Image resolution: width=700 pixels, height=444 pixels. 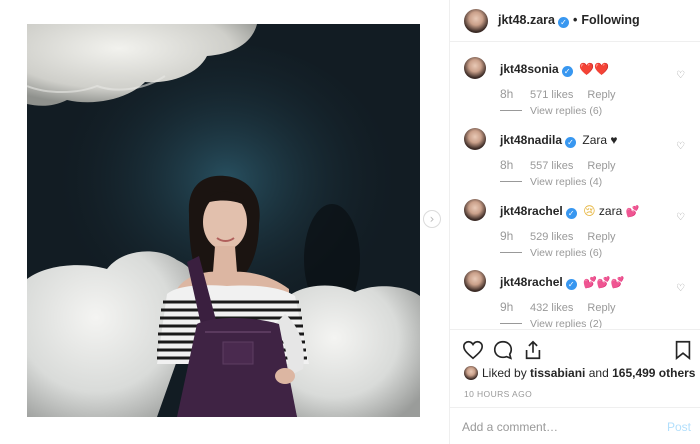 What do you see at coordinates (557, 373) in the screenshot?
I see `liker-username: tissabiani` at bounding box center [557, 373].